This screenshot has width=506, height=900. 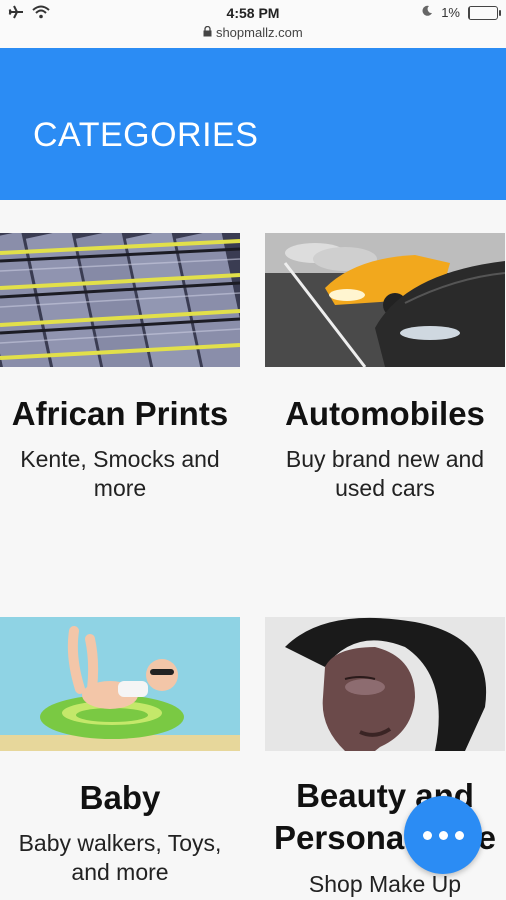 I want to click on address-url: shopmallz.com, so click(x=253, y=32).